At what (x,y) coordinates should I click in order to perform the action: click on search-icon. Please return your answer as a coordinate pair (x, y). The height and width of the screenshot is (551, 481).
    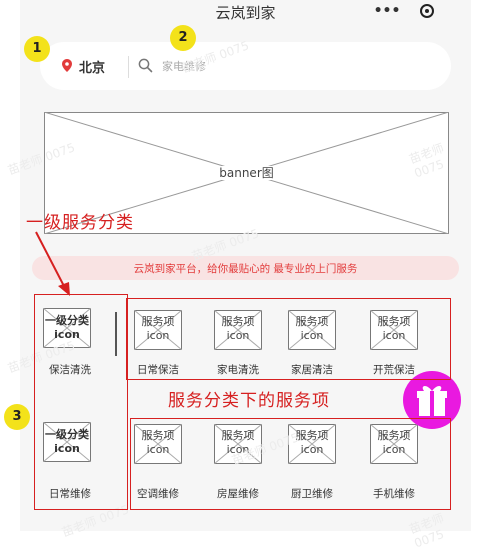
    Looking at the image, I should click on (145, 65).